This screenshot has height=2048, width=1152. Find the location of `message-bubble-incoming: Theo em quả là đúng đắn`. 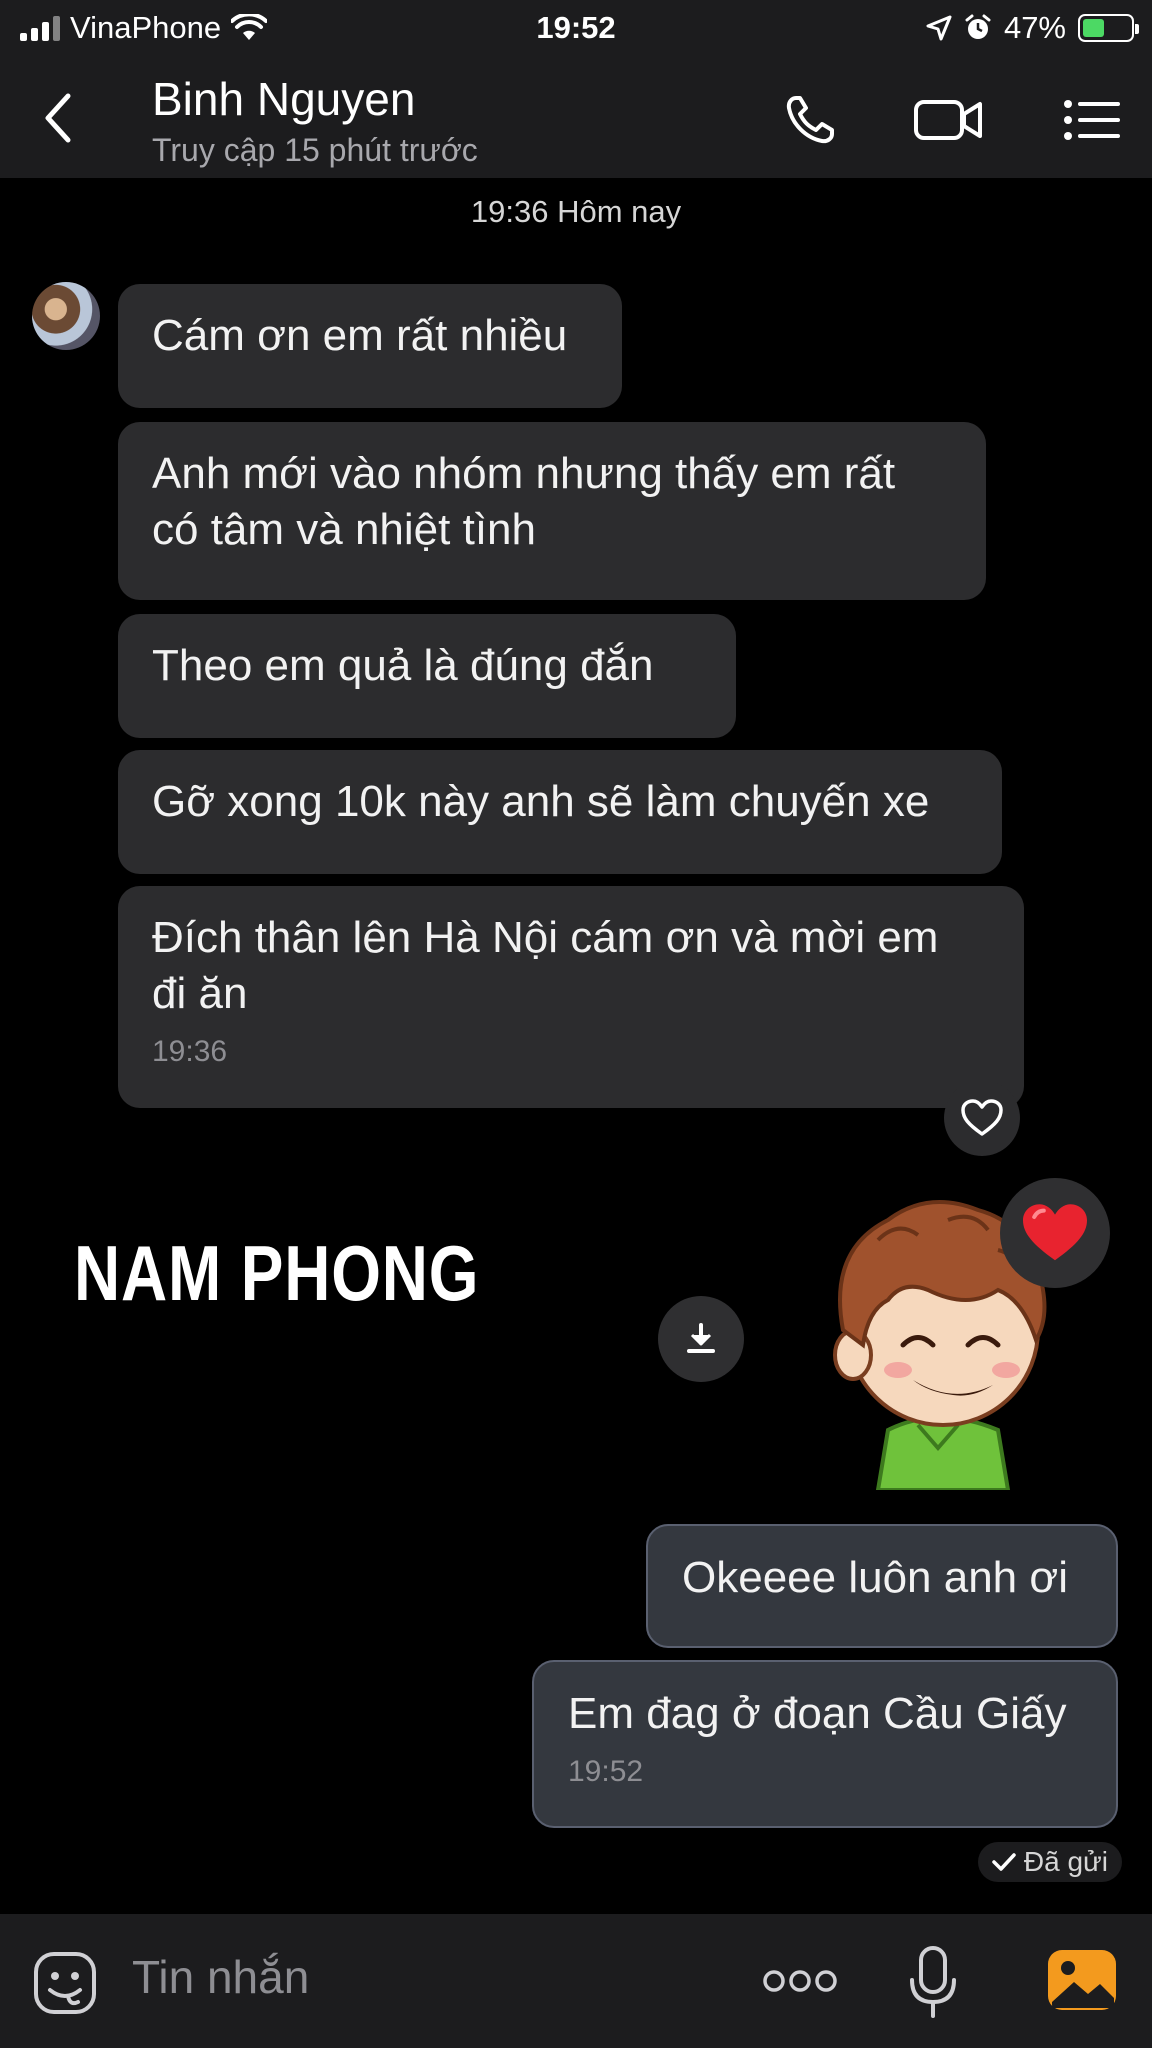

message-bubble-incoming: Theo em quả là đúng đắn is located at coordinates (427, 676).